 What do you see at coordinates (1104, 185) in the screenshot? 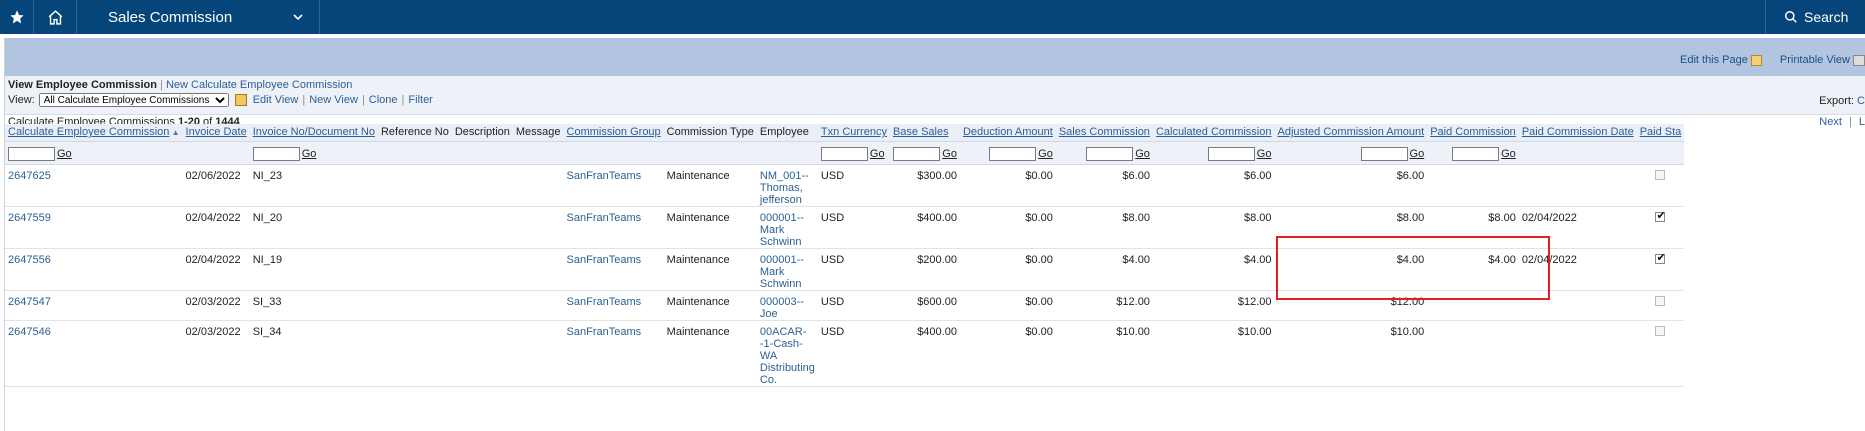
I see `sales-commission-cell: $6.00` at bounding box center [1104, 185].